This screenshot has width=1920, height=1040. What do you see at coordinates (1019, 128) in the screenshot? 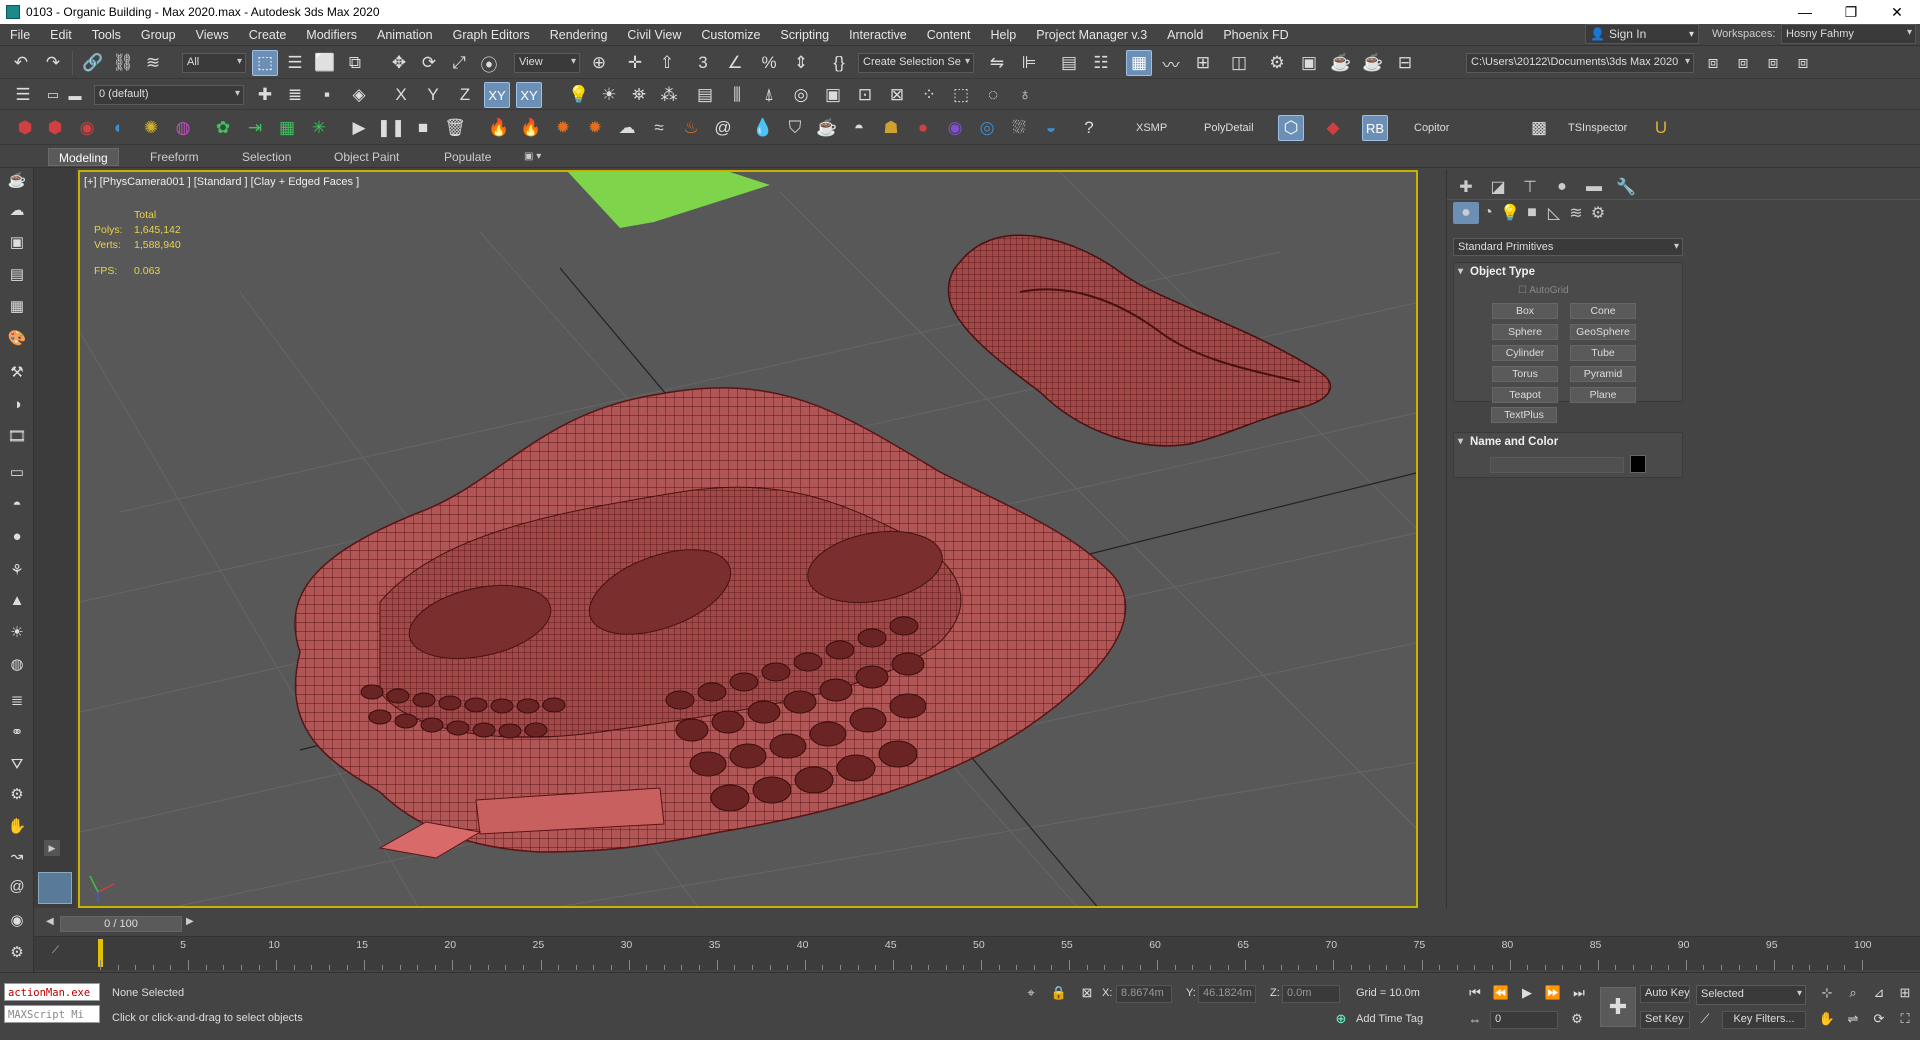
I see `foam-icon: ⛆` at bounding box center [1019, 128].